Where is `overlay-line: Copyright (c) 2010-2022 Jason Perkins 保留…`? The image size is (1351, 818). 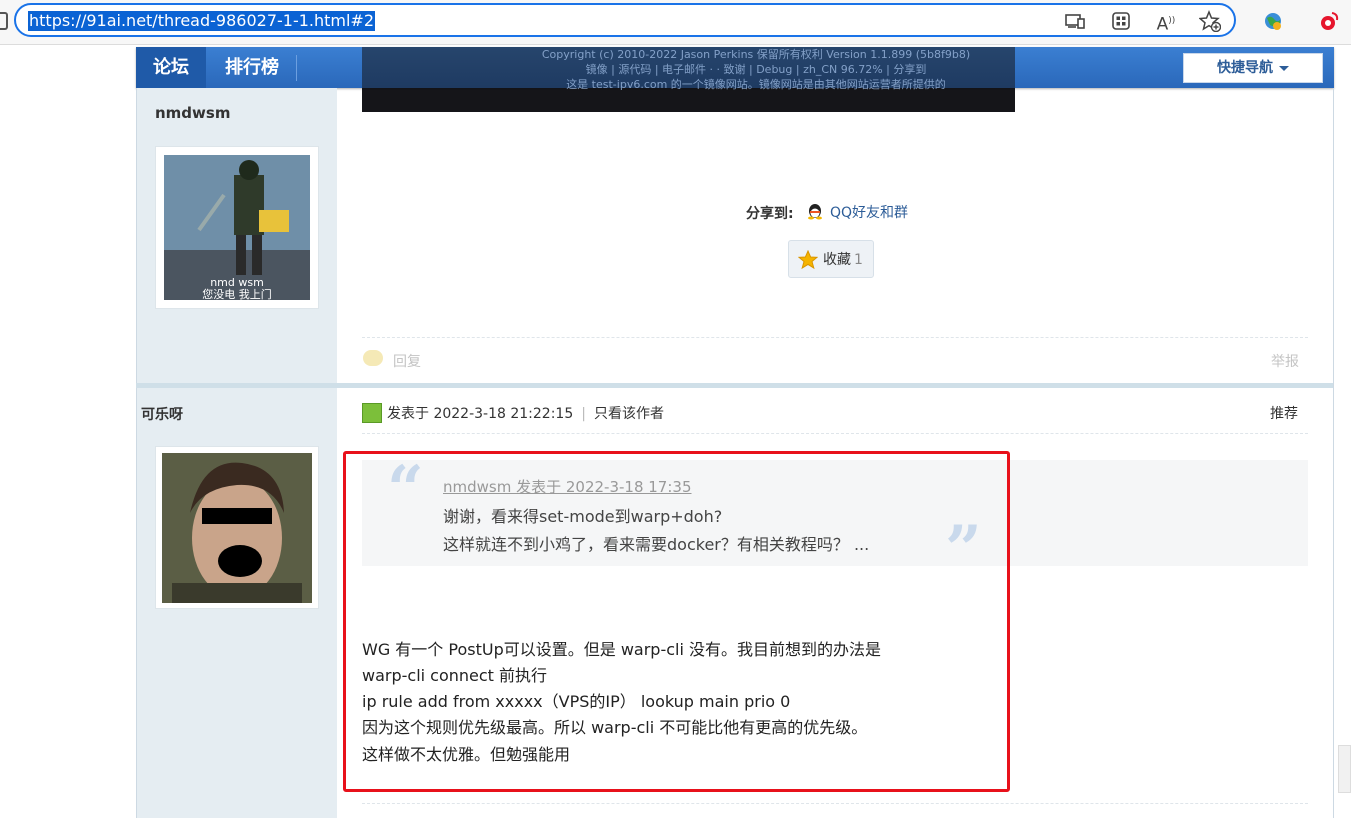
overlay-line: Copyright (c) 2010-2022 Jason Perkins 保留… is located at coordinates (756, 54).